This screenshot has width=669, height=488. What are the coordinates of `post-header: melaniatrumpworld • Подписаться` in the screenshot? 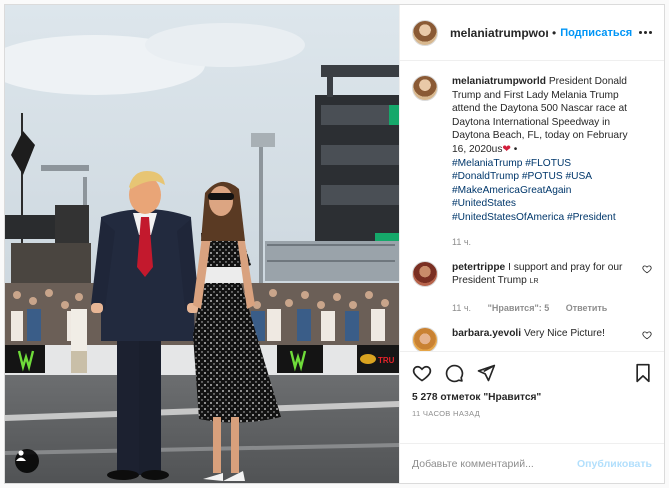 It's located at (532, 33).